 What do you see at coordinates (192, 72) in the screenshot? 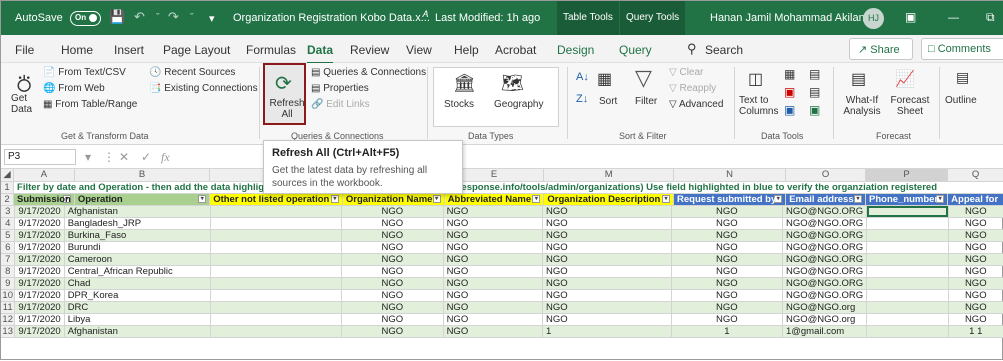
I see `recent-sources-button: 🕓 Recent Sources` at bounding box center [192, 72].